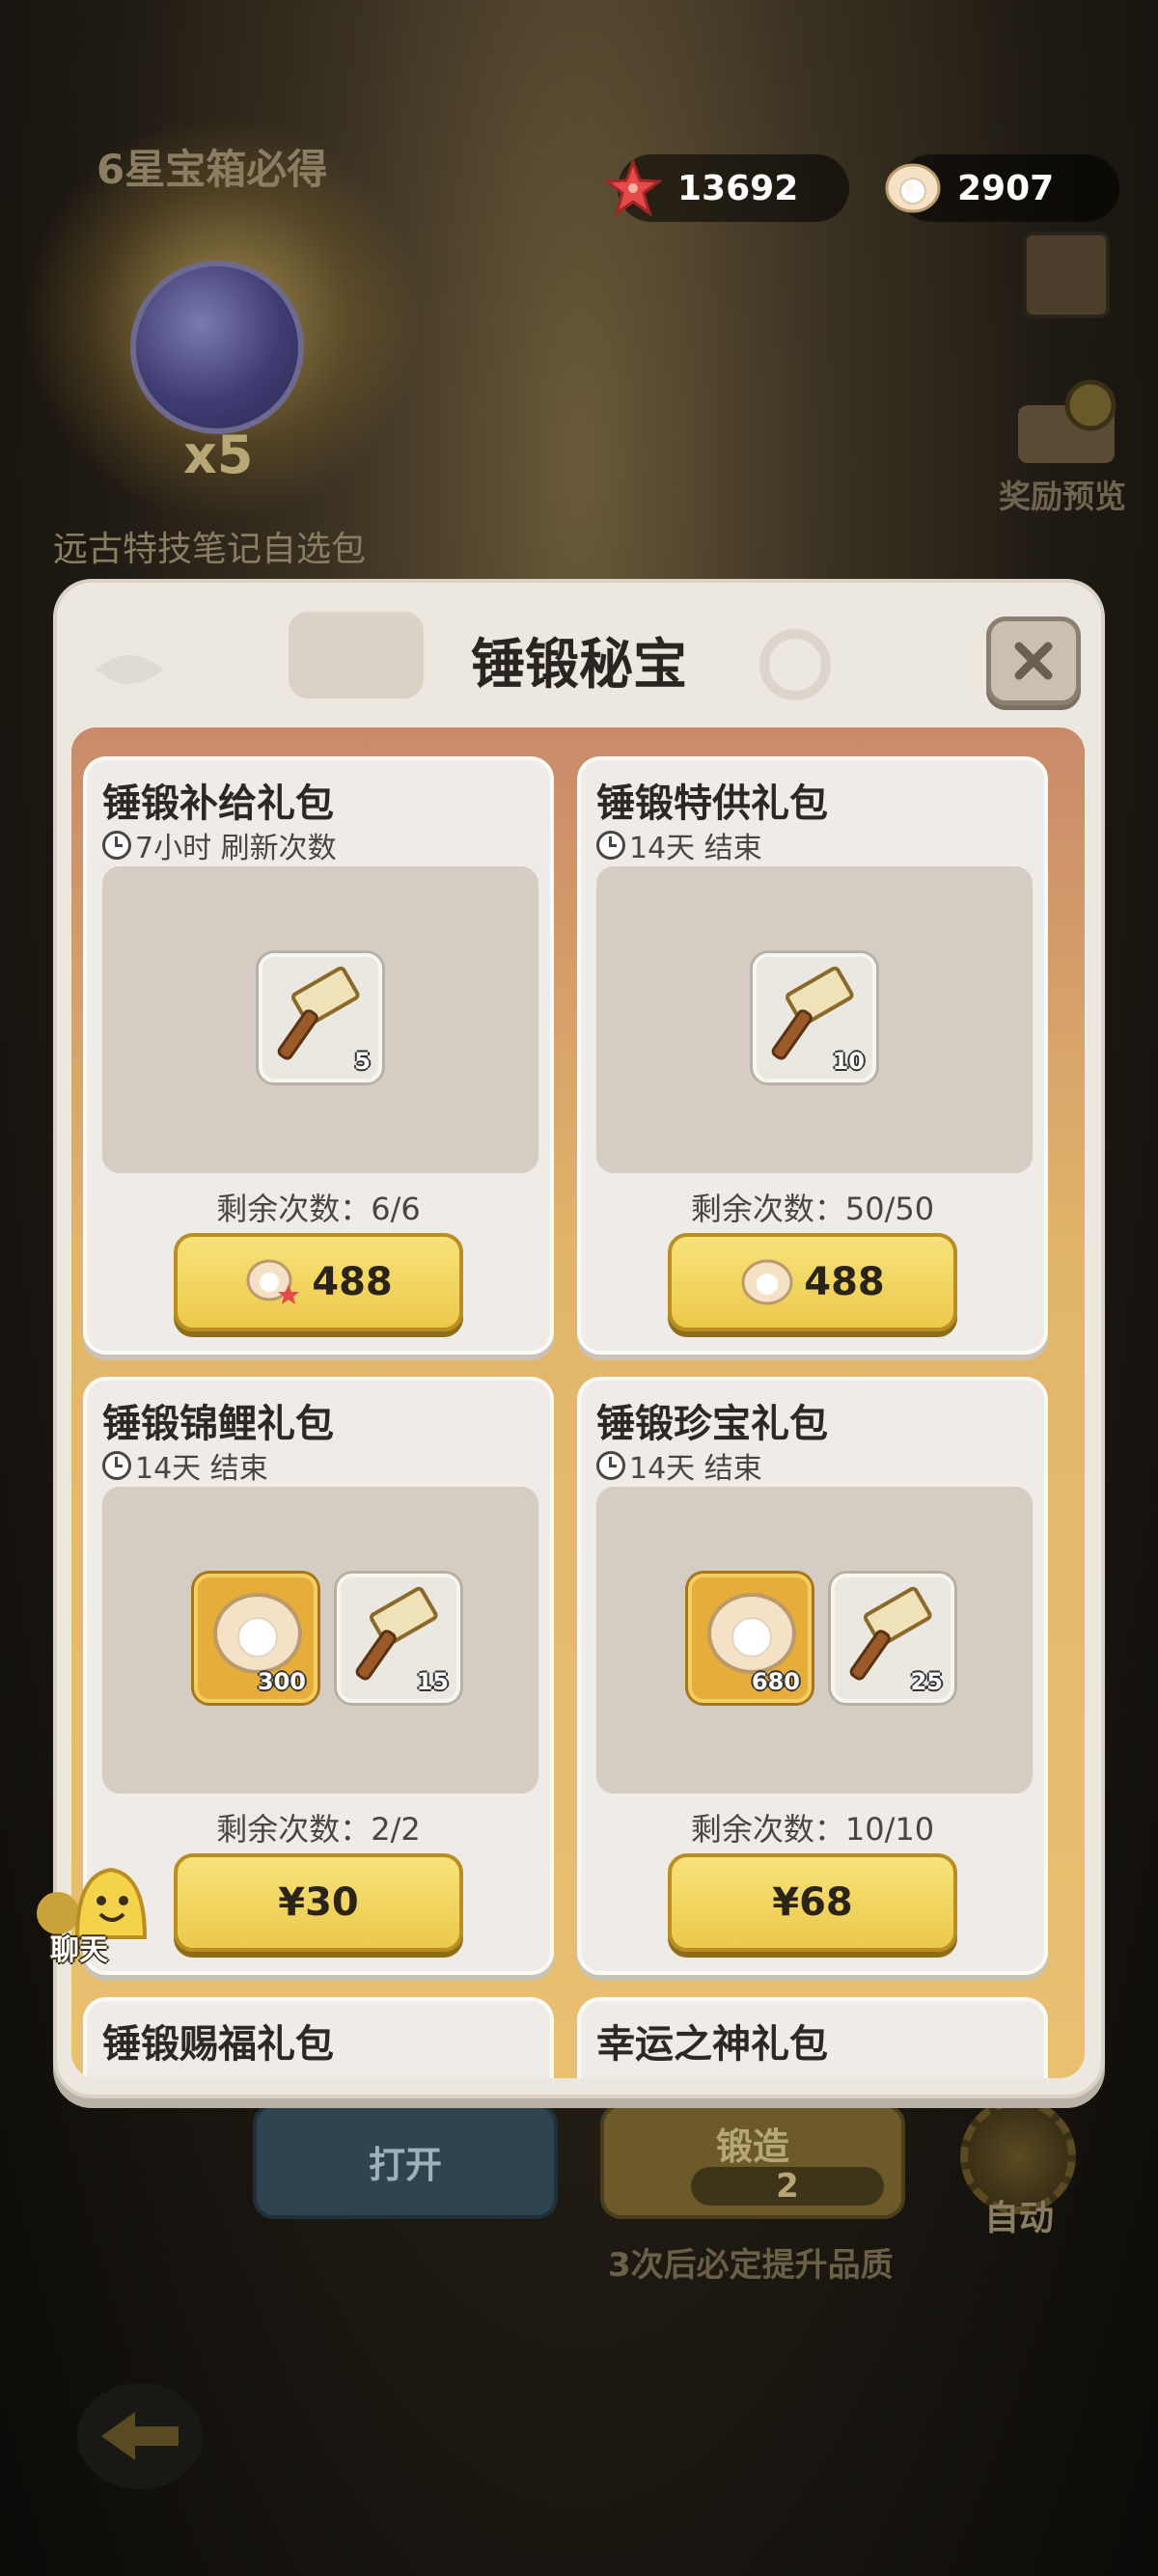 The width and height of the screenshot is (1158, 2576). What do you see at coordinates (218, 804) in the screenshot?
I see `pack-name: 锤锻补给礼包` at bounding box center [218, 804].